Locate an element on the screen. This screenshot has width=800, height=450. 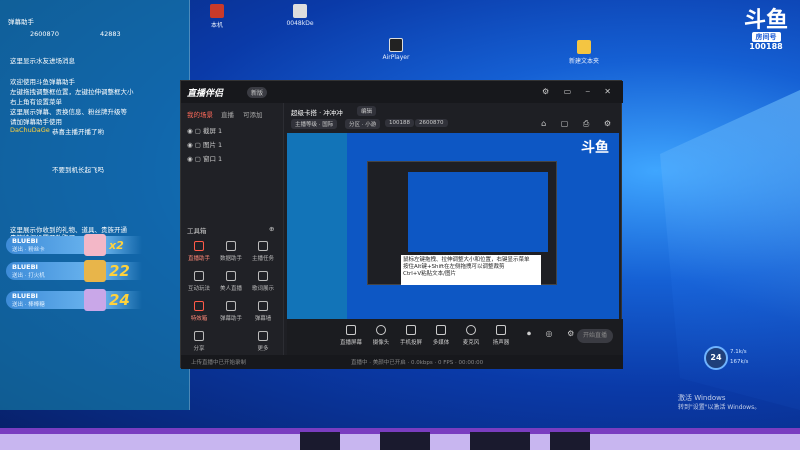
screen-capture-button: 直播屏幕 is located at coordinates (351, 335).